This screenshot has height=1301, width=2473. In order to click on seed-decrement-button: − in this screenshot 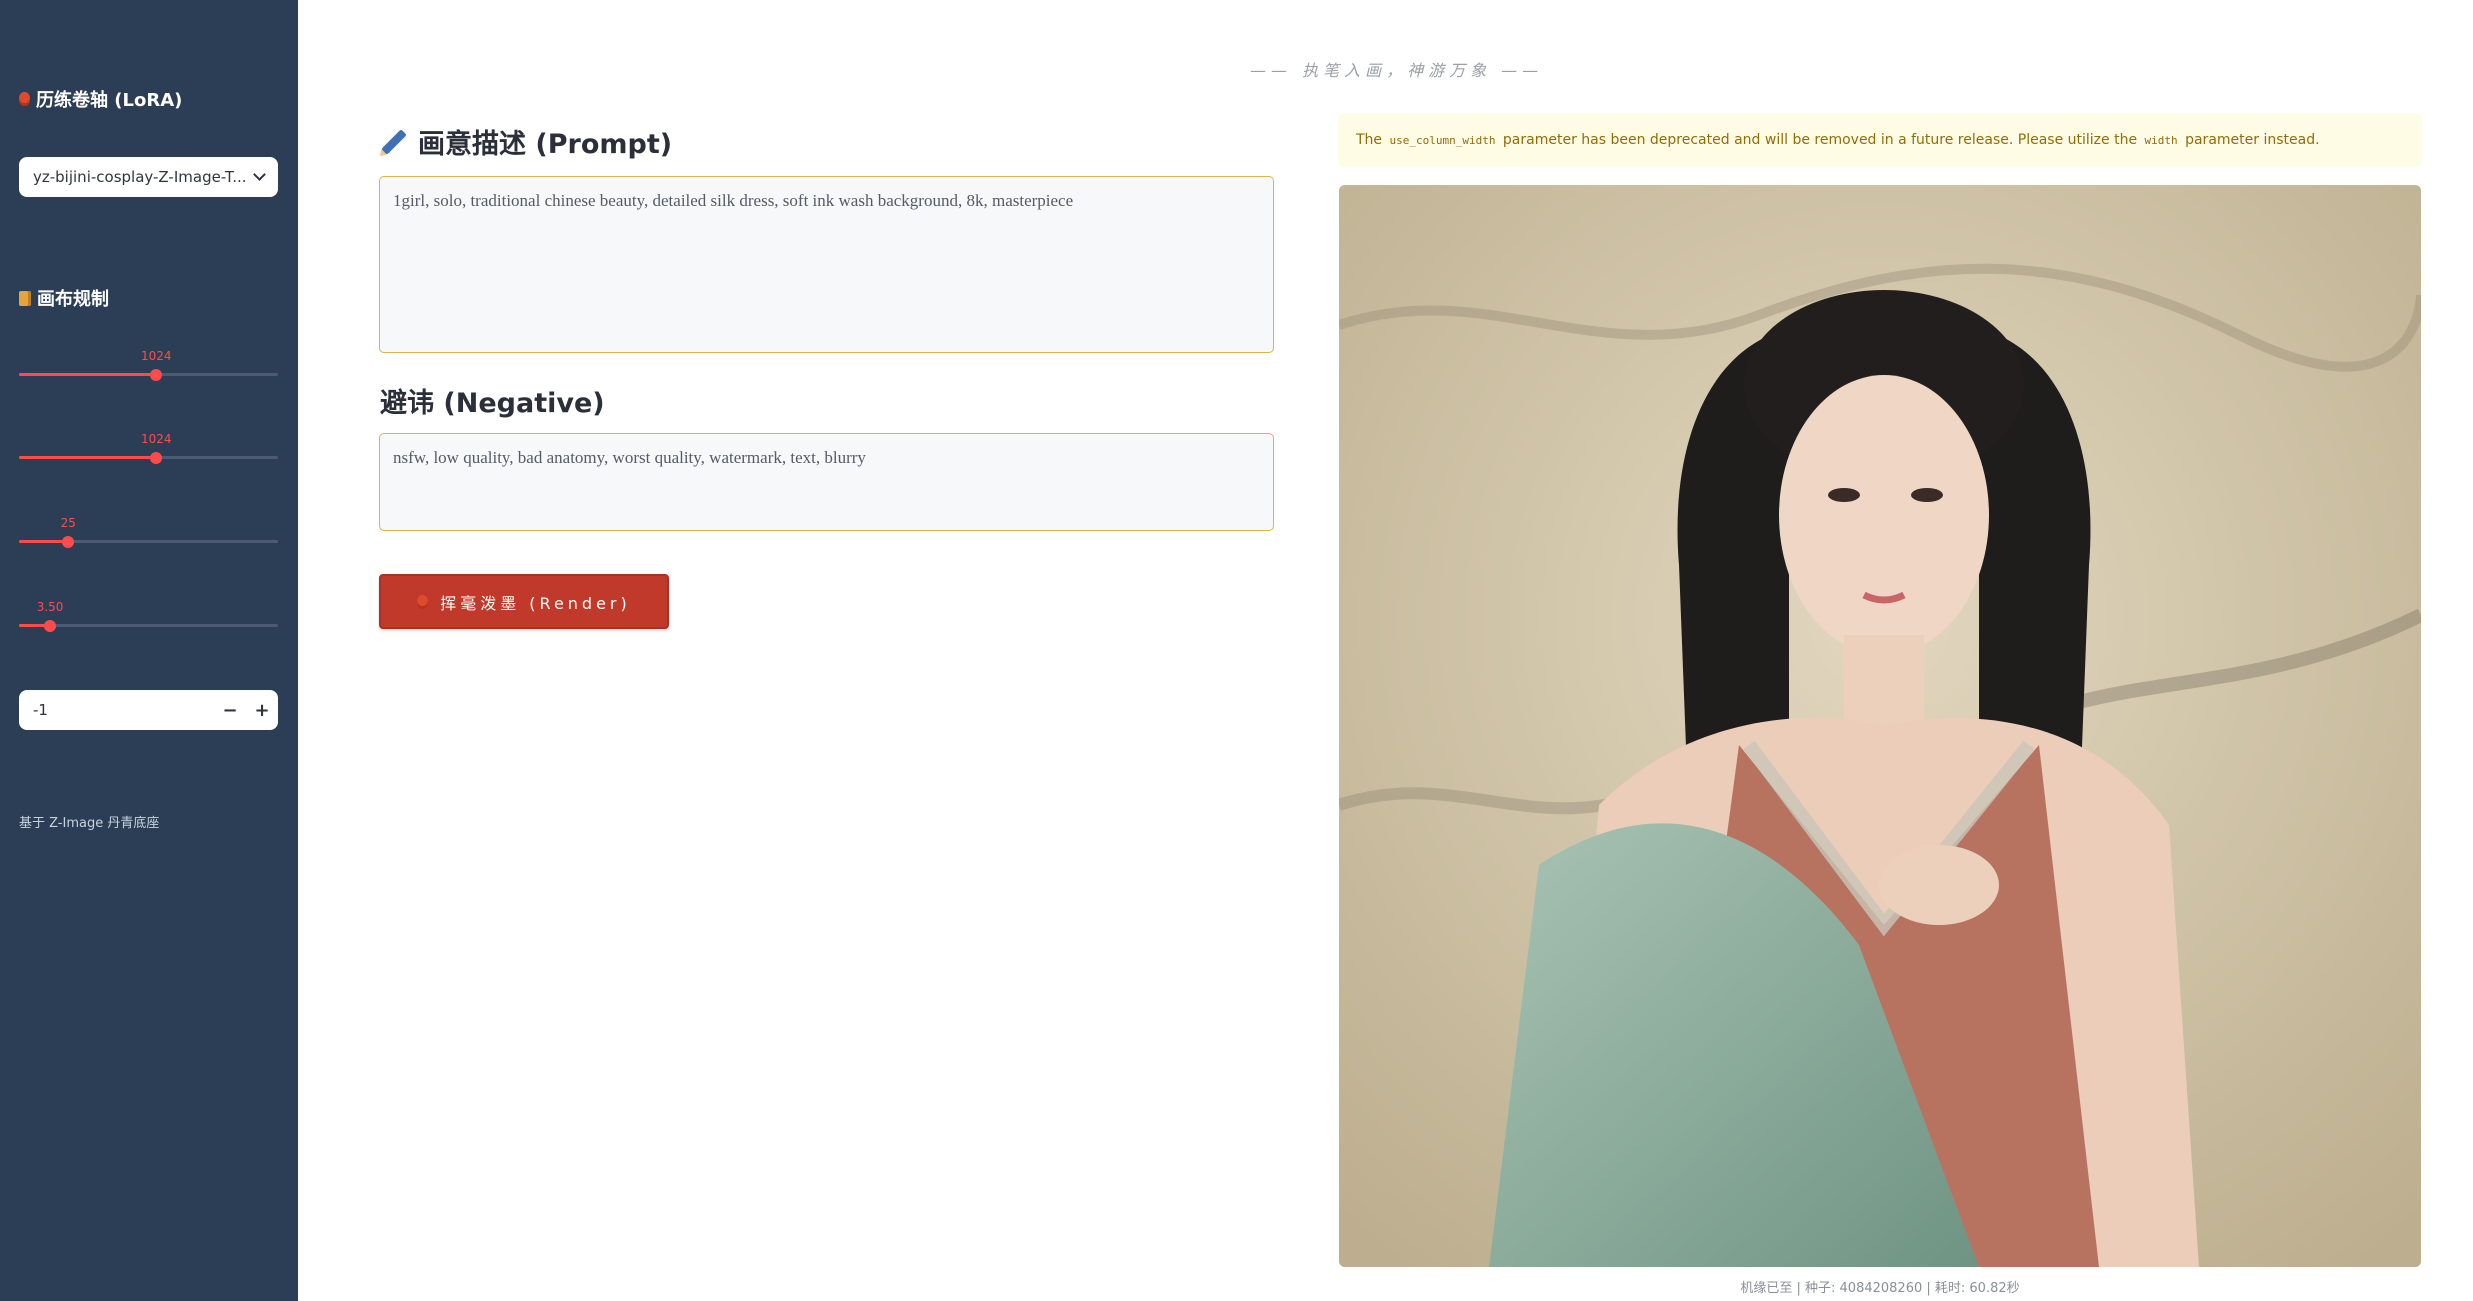, I will do `click(230, 710)`.